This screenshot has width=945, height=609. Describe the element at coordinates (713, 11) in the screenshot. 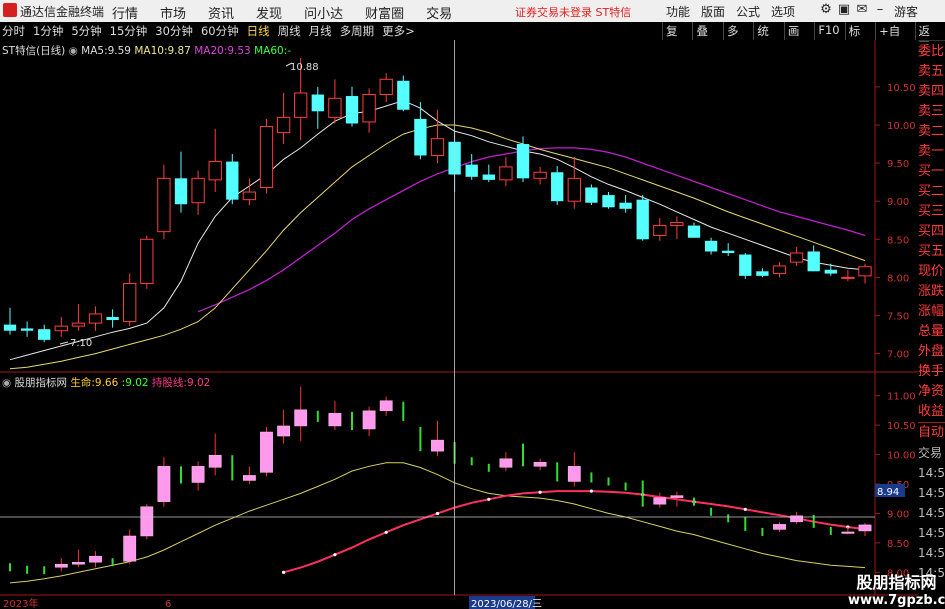

I see `tool-layout: 版面` at that location.